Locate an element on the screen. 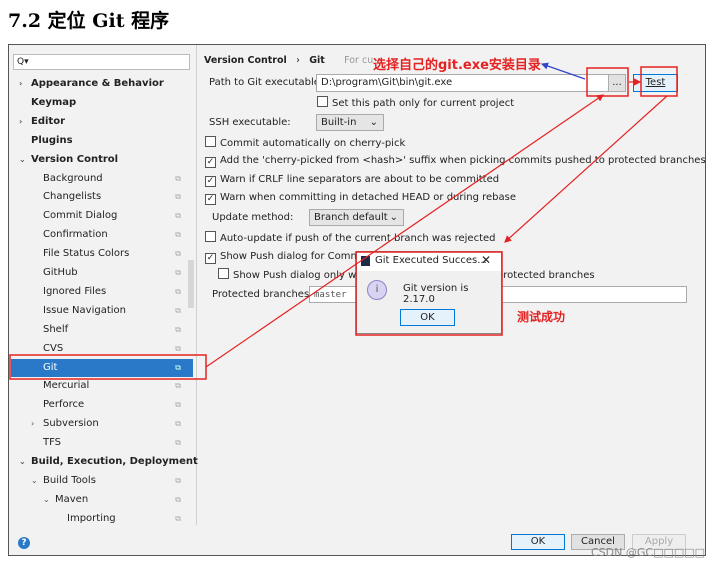 The height and width of the screenshot is (568, 717). git-item-highlight is located at coordinates (108, 367).